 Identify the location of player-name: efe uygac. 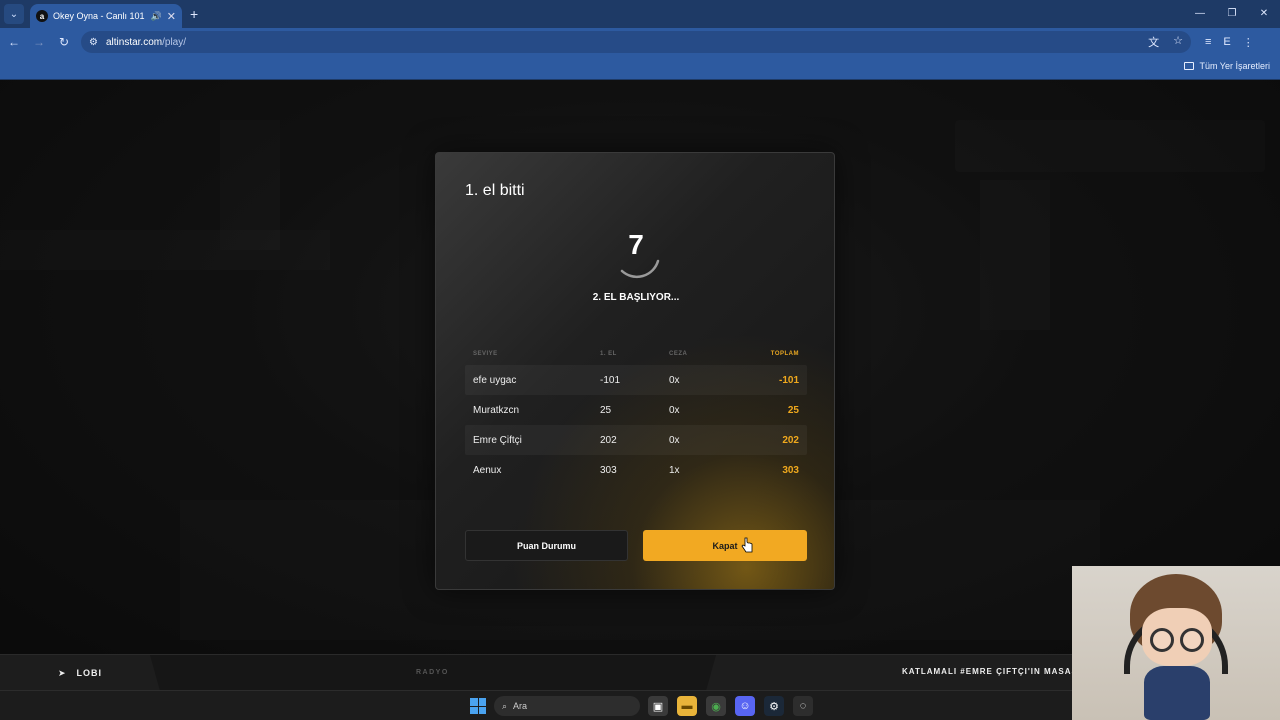
(495, 380).